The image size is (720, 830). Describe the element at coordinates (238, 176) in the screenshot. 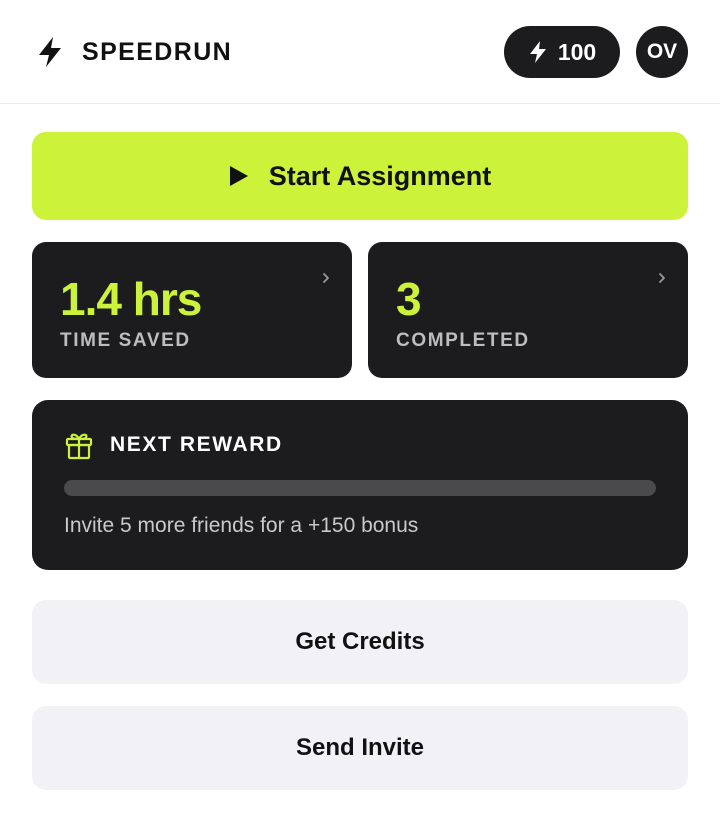

I see `play-icon` at that location.